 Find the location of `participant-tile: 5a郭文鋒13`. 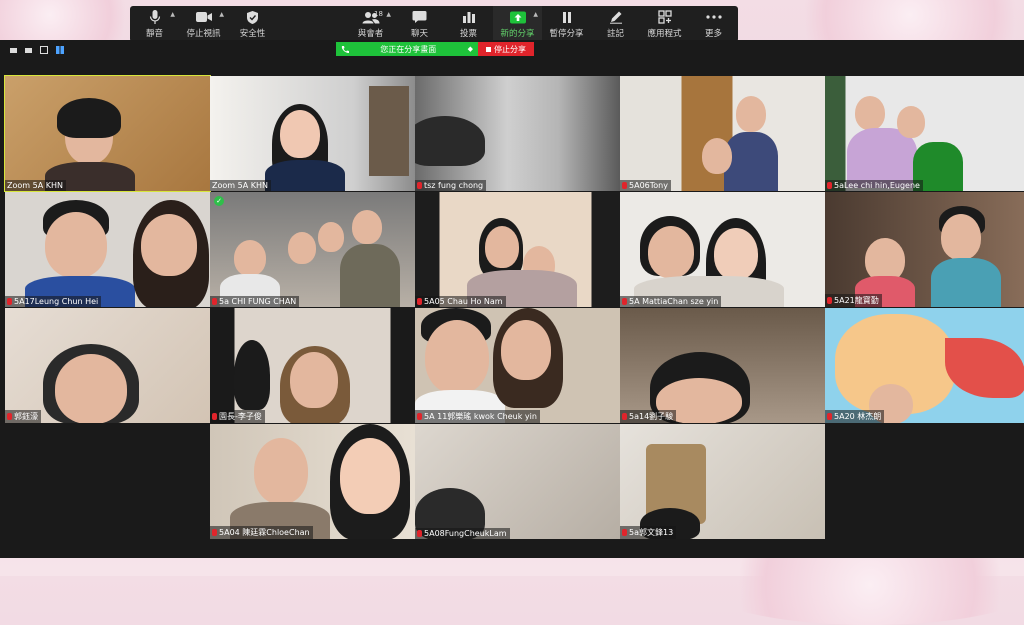

participant-tile: 5a郭文鋒13 is located at coordinates (722, 481).